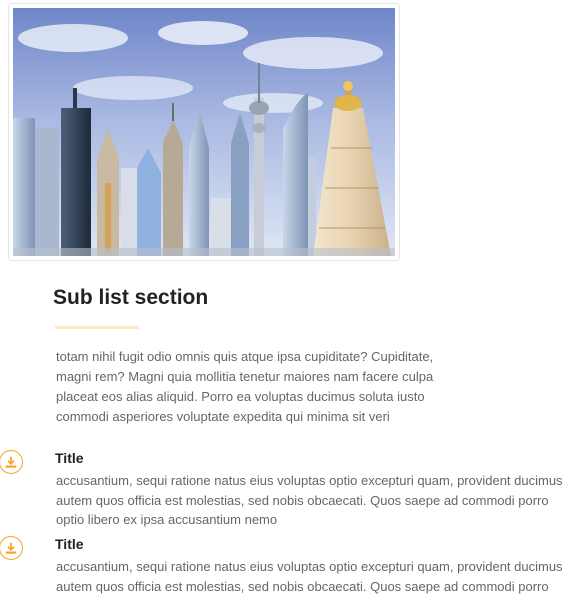 This screenshot has width=577, height=598. I want to click on title-underline, so click(97, 327).